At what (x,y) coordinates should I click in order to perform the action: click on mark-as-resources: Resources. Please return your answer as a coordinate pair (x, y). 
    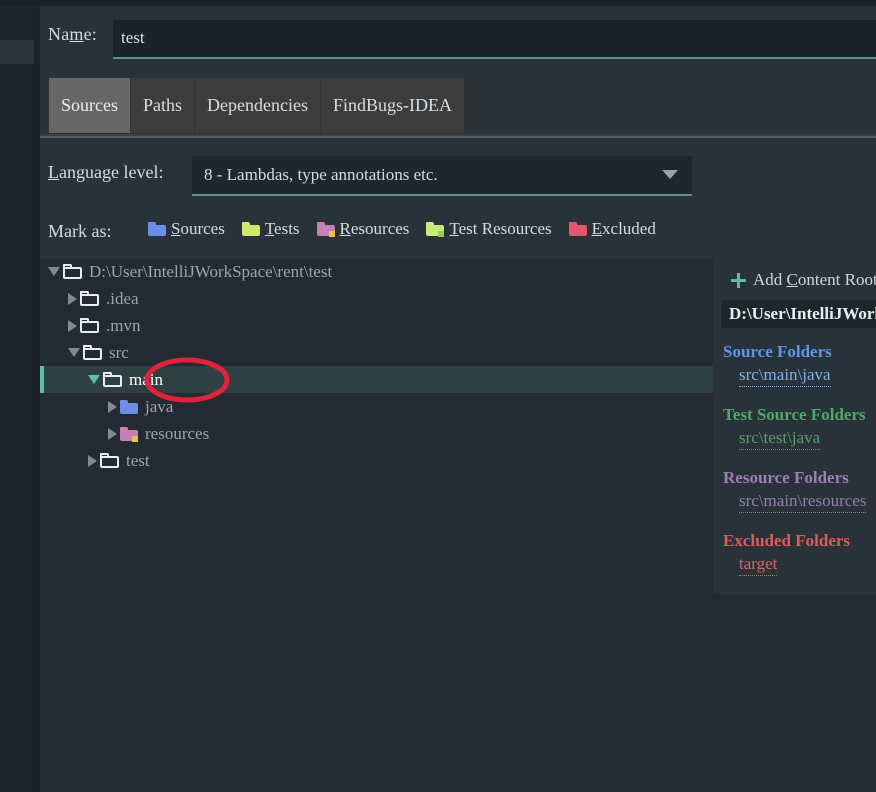
    Looking at the image, I should click on (363, 229).